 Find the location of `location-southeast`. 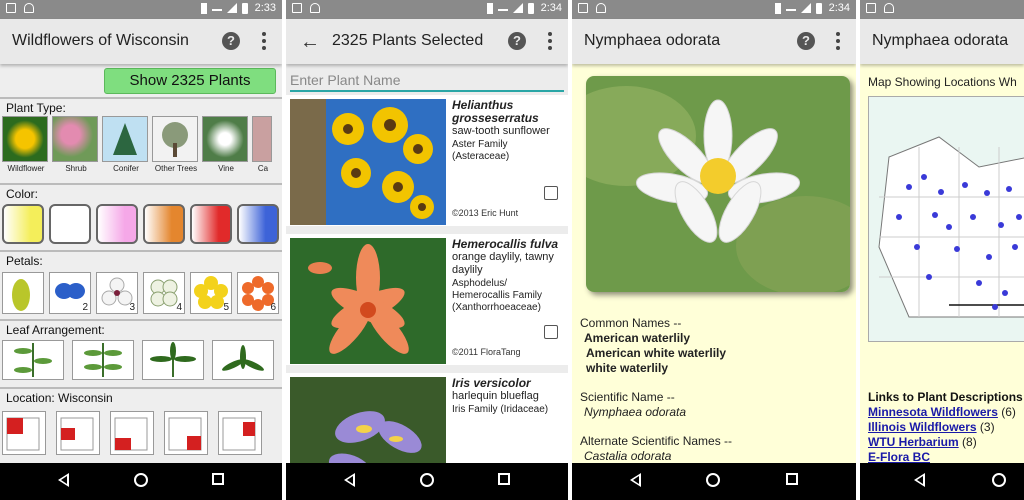

location-southeast is located at coordinates (186, 433).